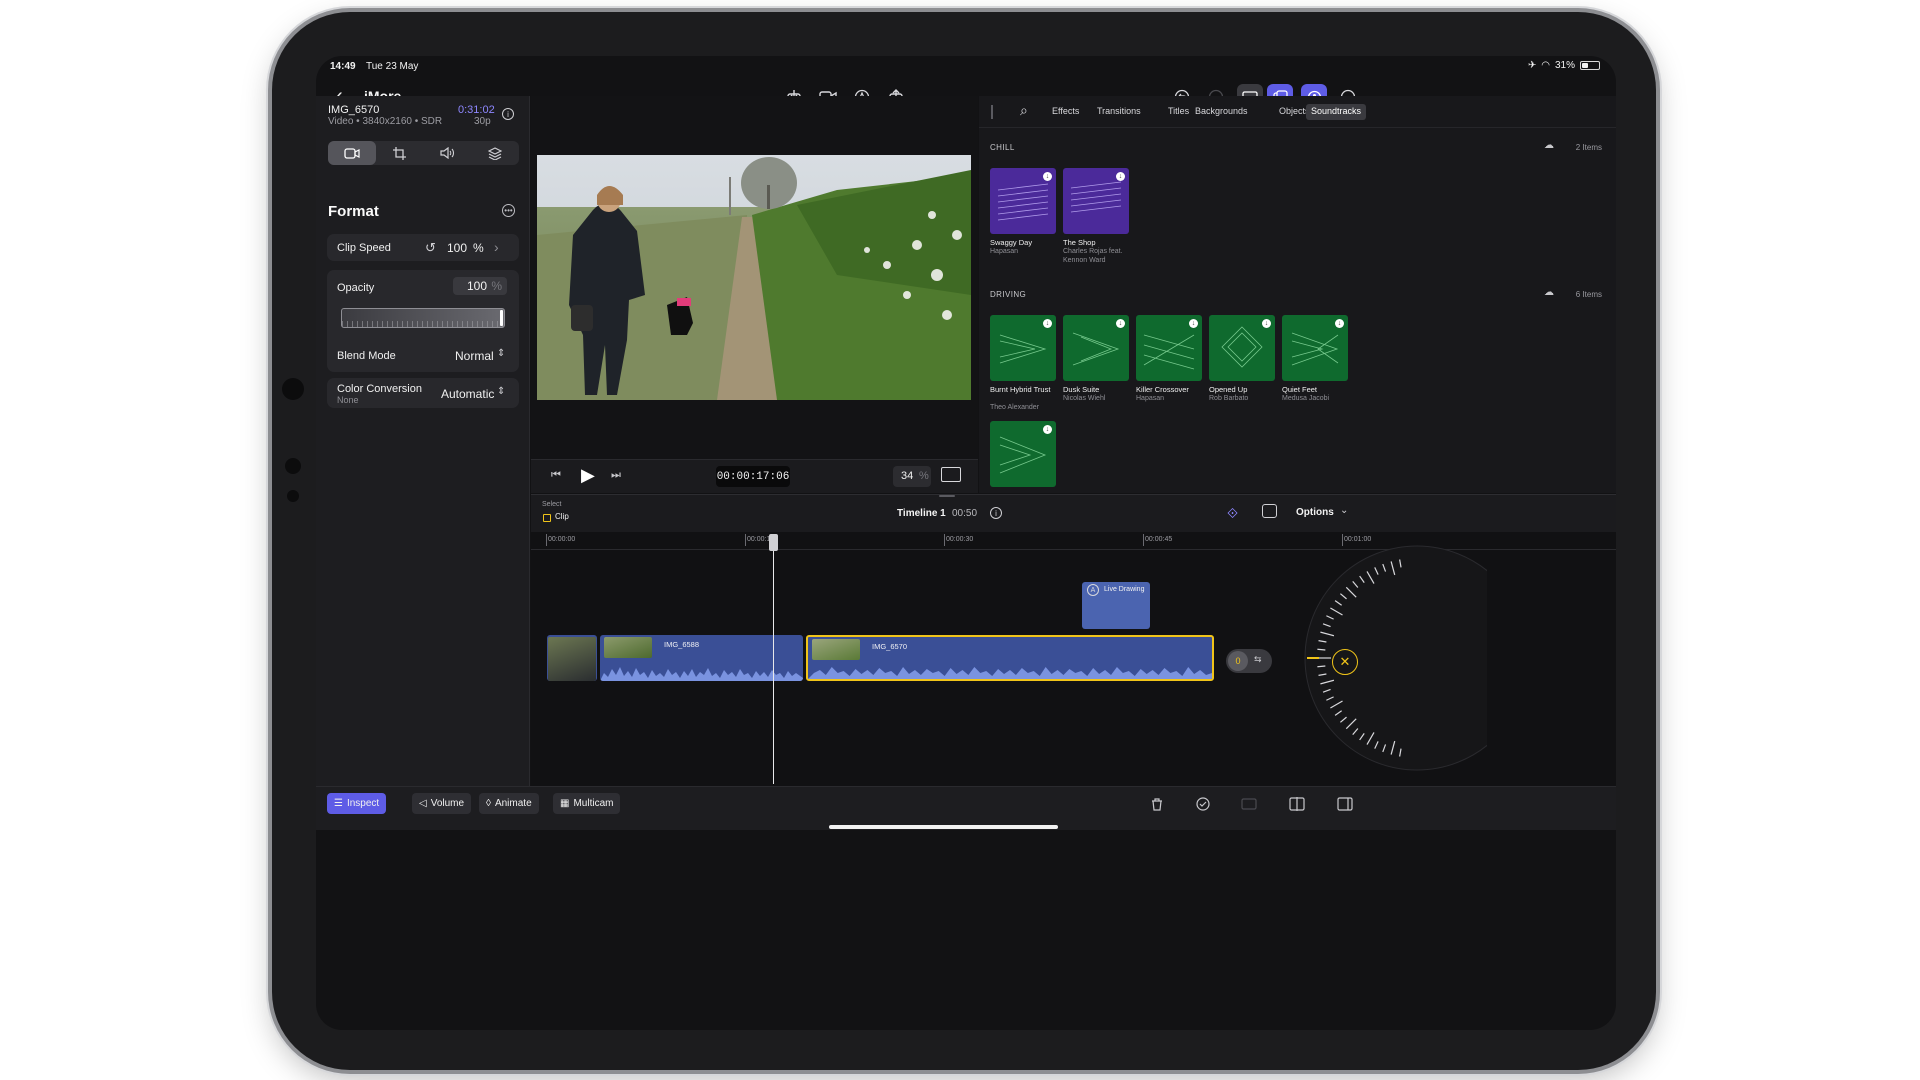 This screenshot has height=1080, width=1920. What do you see at coordinates (1157, 804) in the screenshot?
I see `trash-icon` at bounding box center [1157, 804].